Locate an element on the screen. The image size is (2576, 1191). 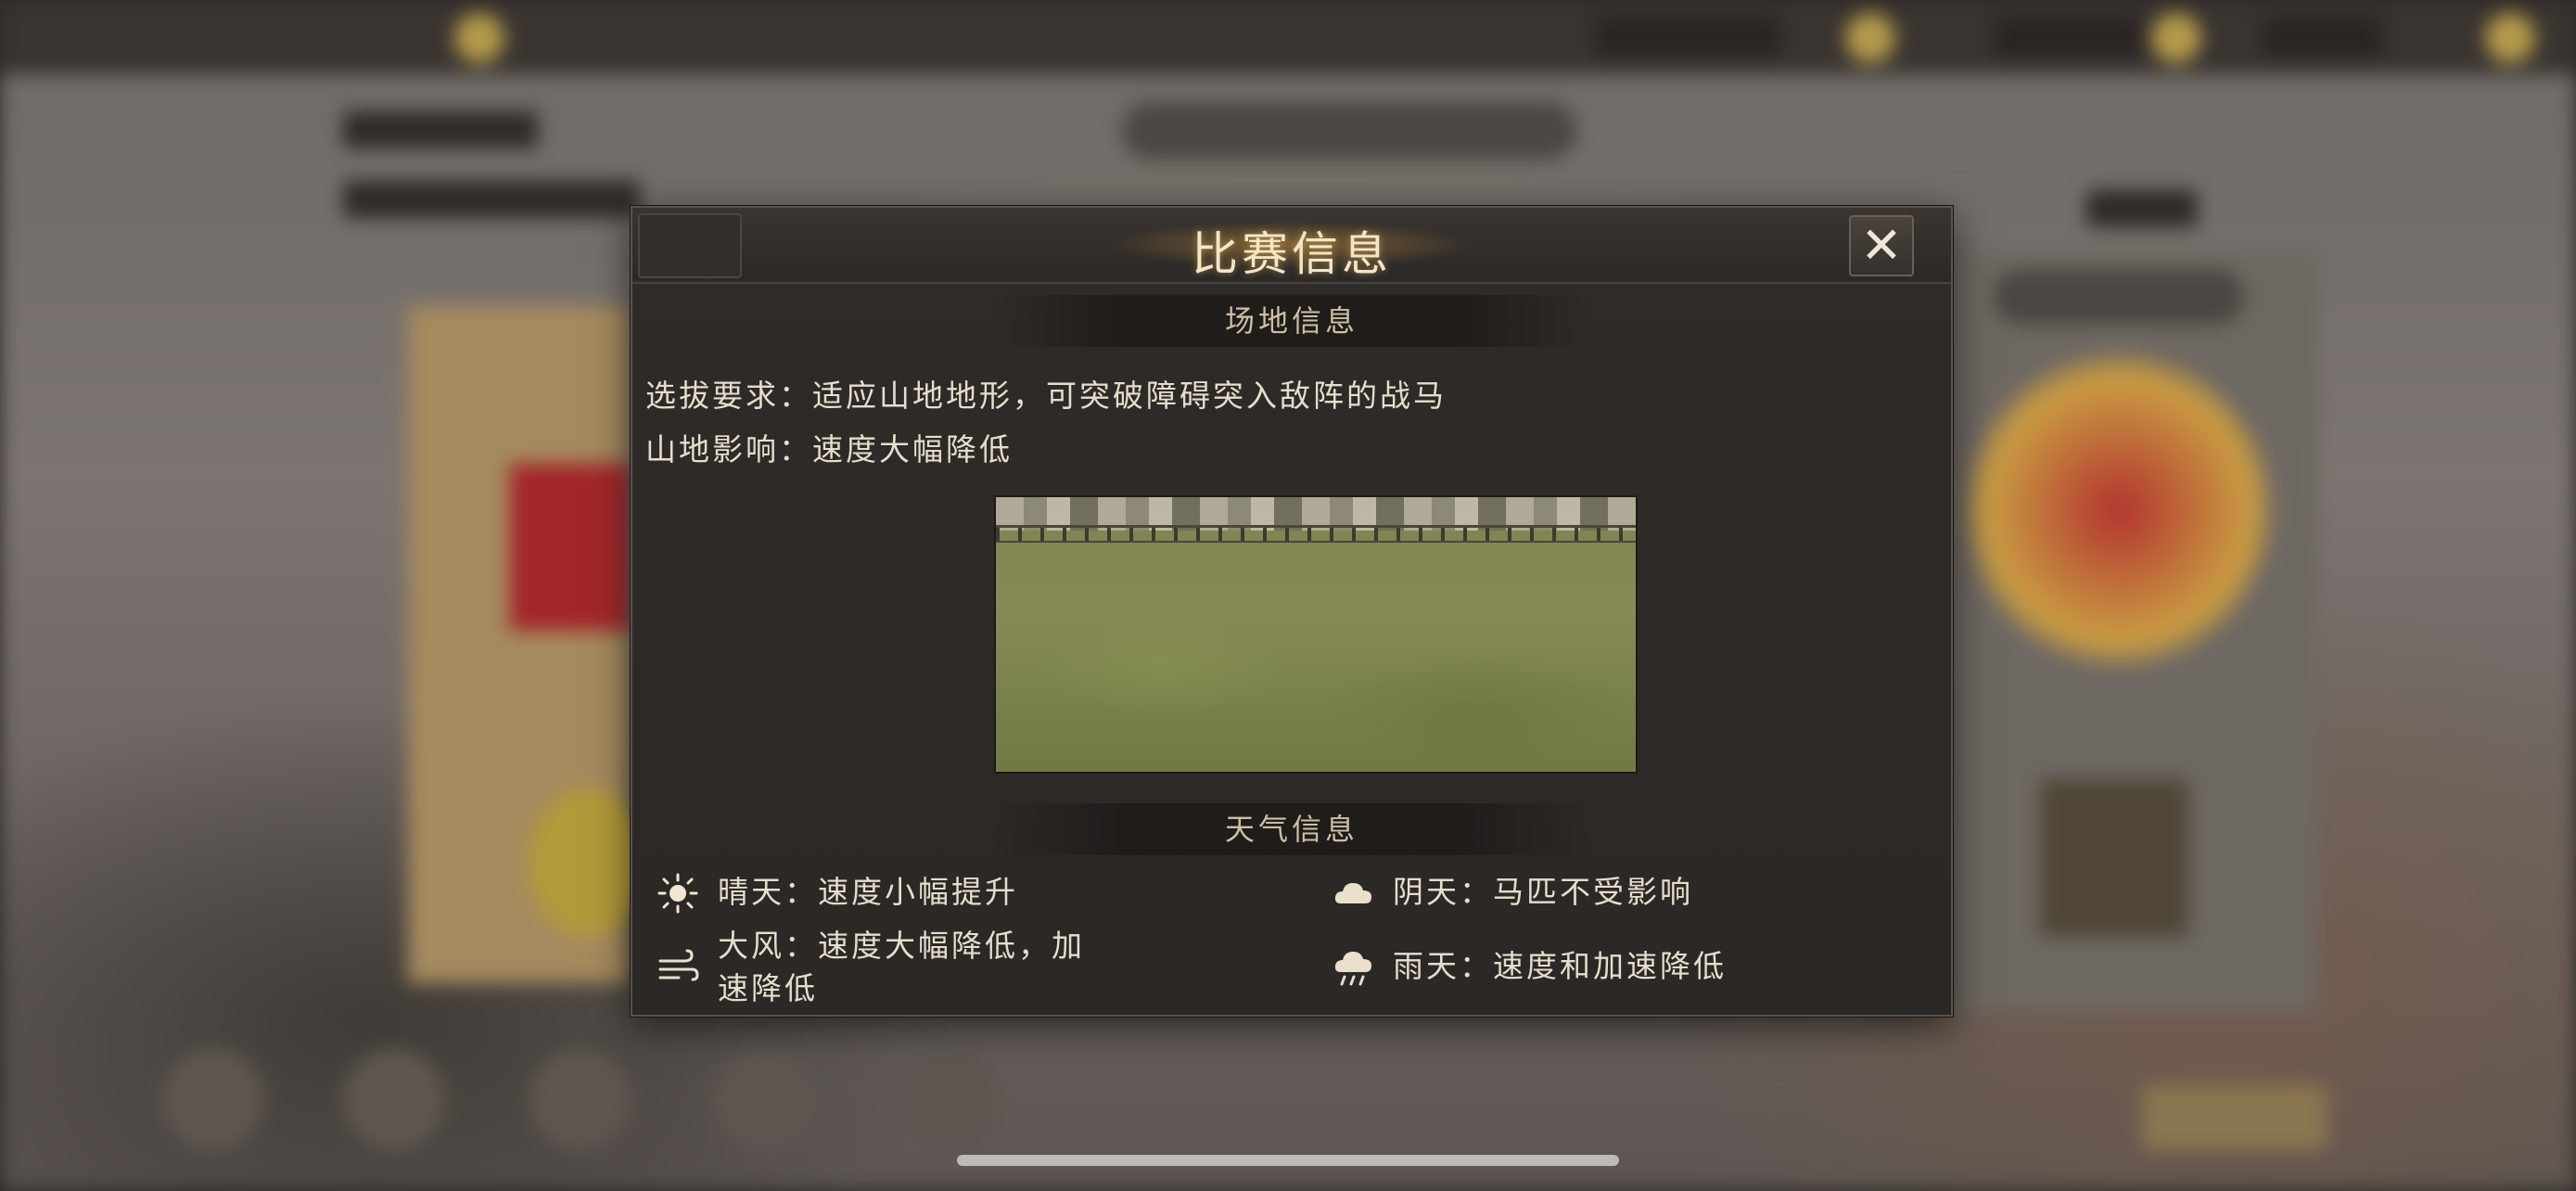
background-emblem is located at coordinates (2119, 510).